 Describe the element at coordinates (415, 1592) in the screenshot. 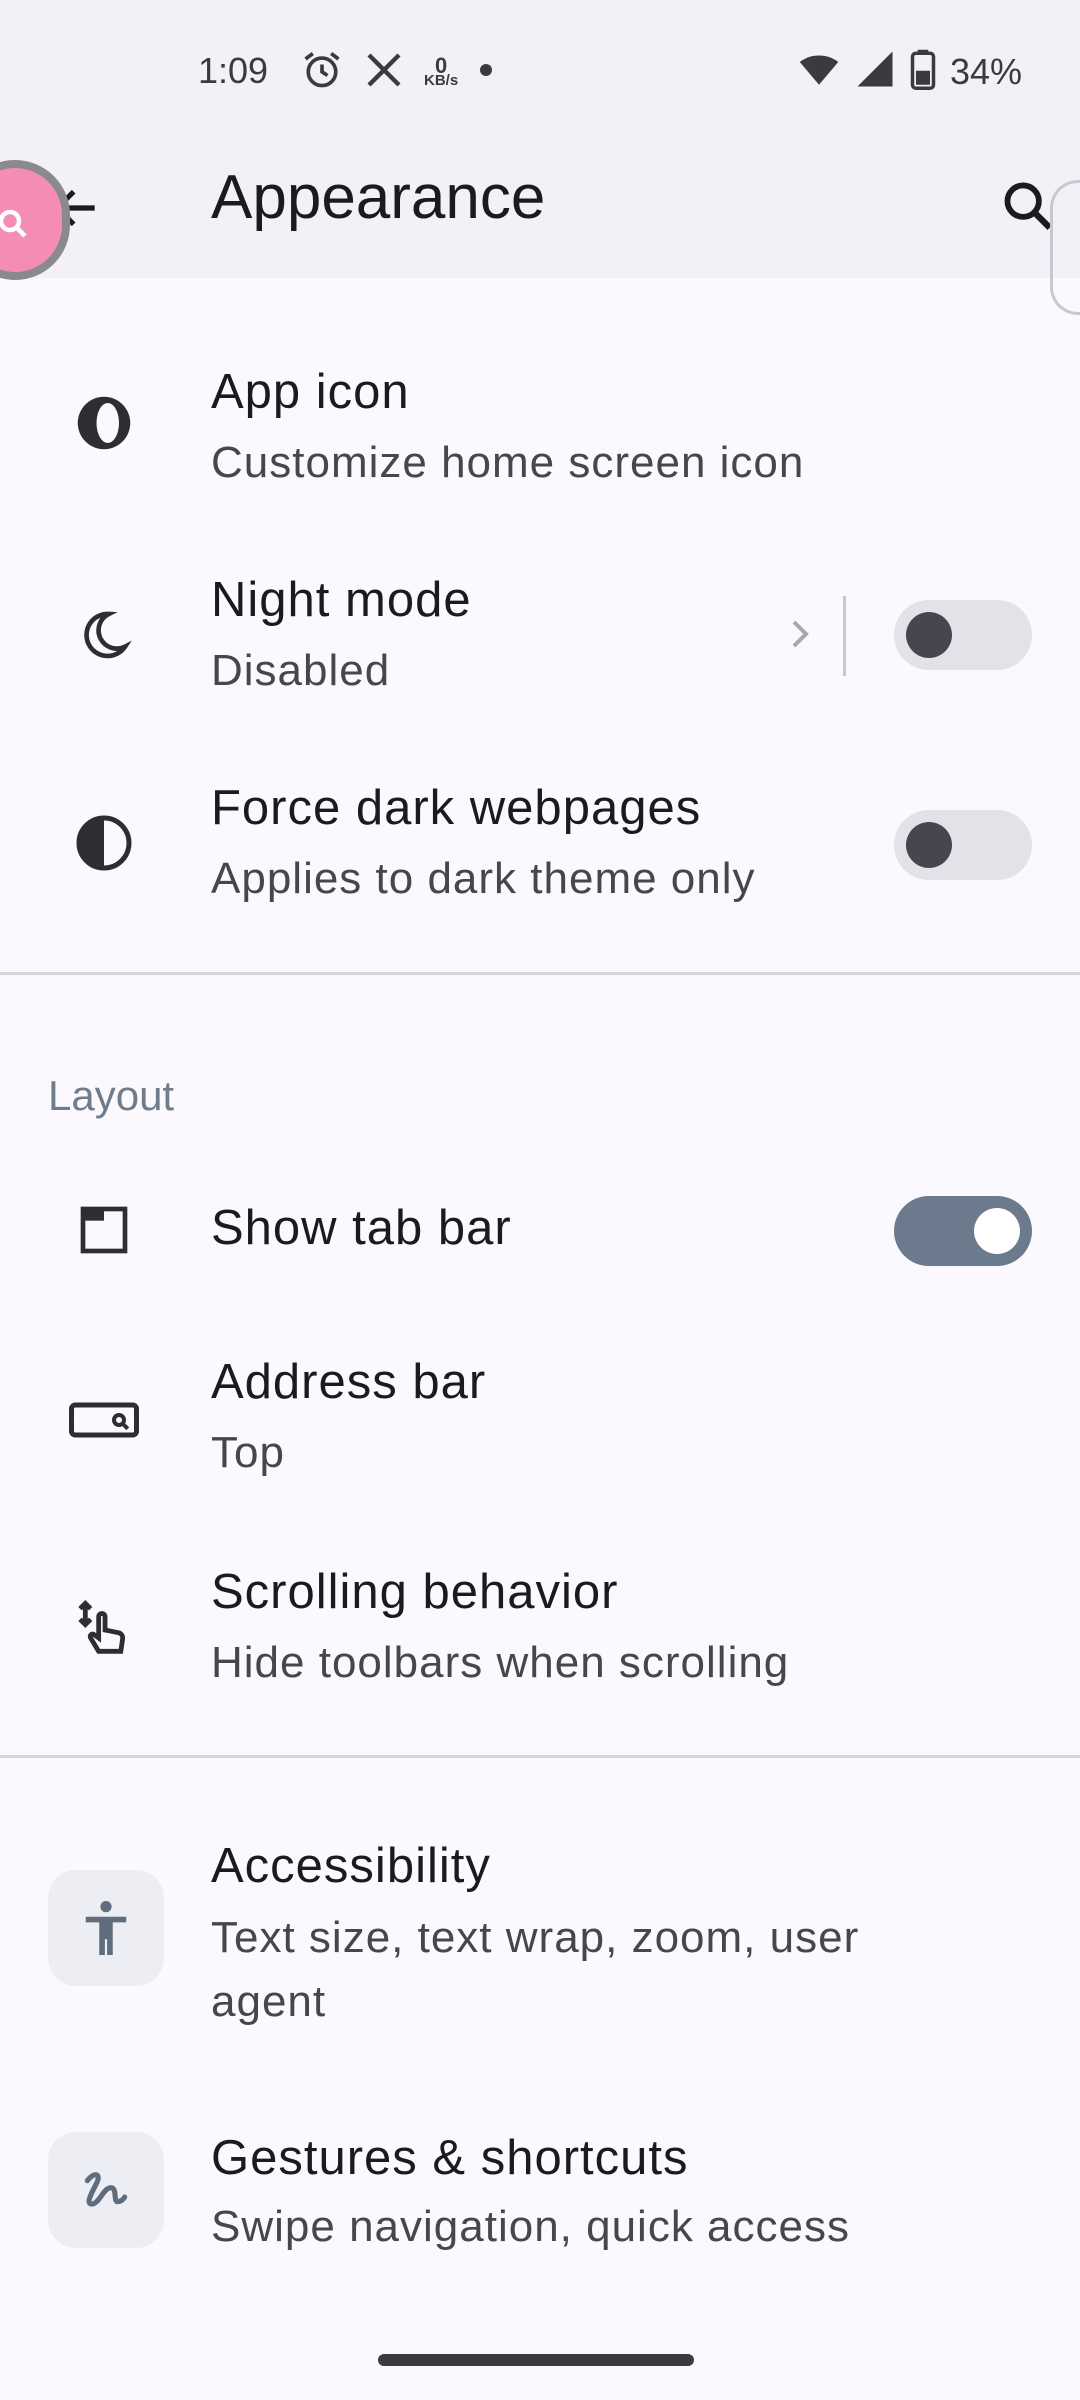

I see `scrolling-behavior-title: Scrolling behavior` at that location.